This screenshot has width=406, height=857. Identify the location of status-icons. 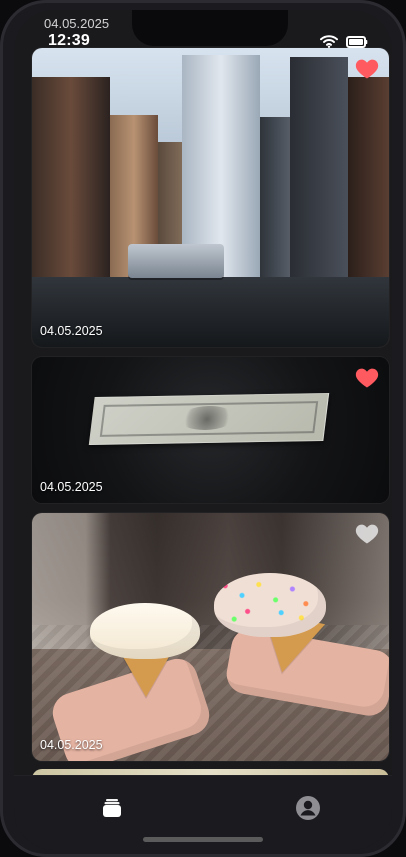
(344, 43).